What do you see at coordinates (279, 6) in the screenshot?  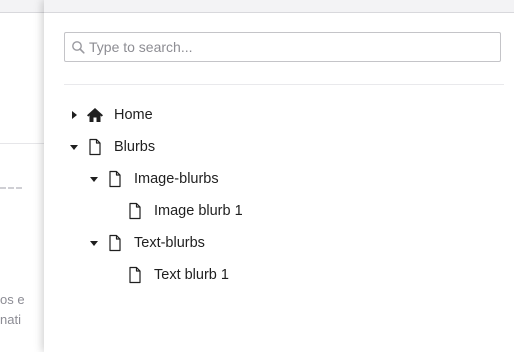 I see `panel-header` at bounding box center [279, 6].